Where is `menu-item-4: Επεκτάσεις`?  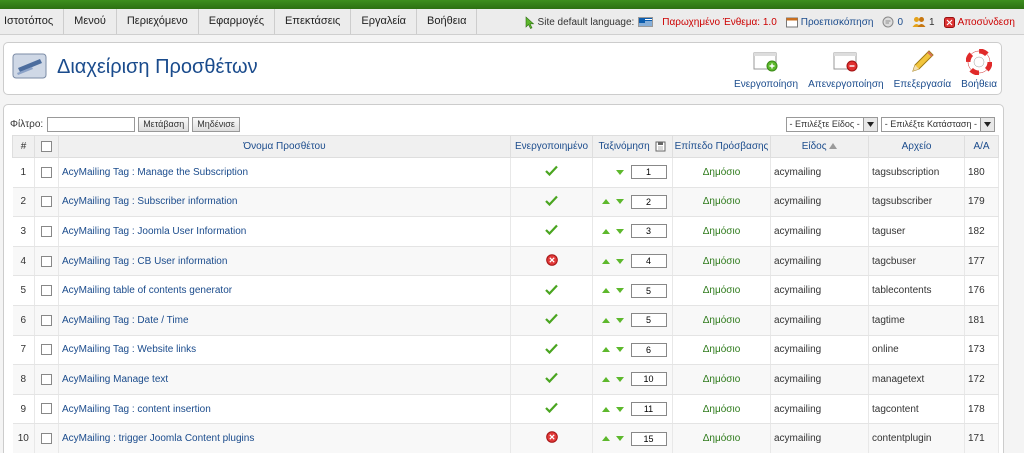
menu-item-4: Επεκτάσεις is located at coordinates (313, 21).